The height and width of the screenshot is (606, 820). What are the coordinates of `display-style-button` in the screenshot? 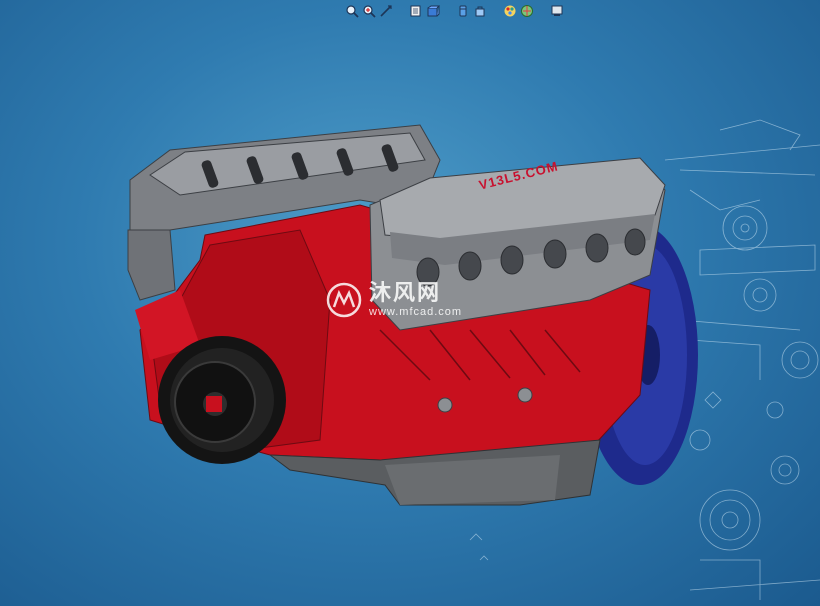 It's located at (463, 11).